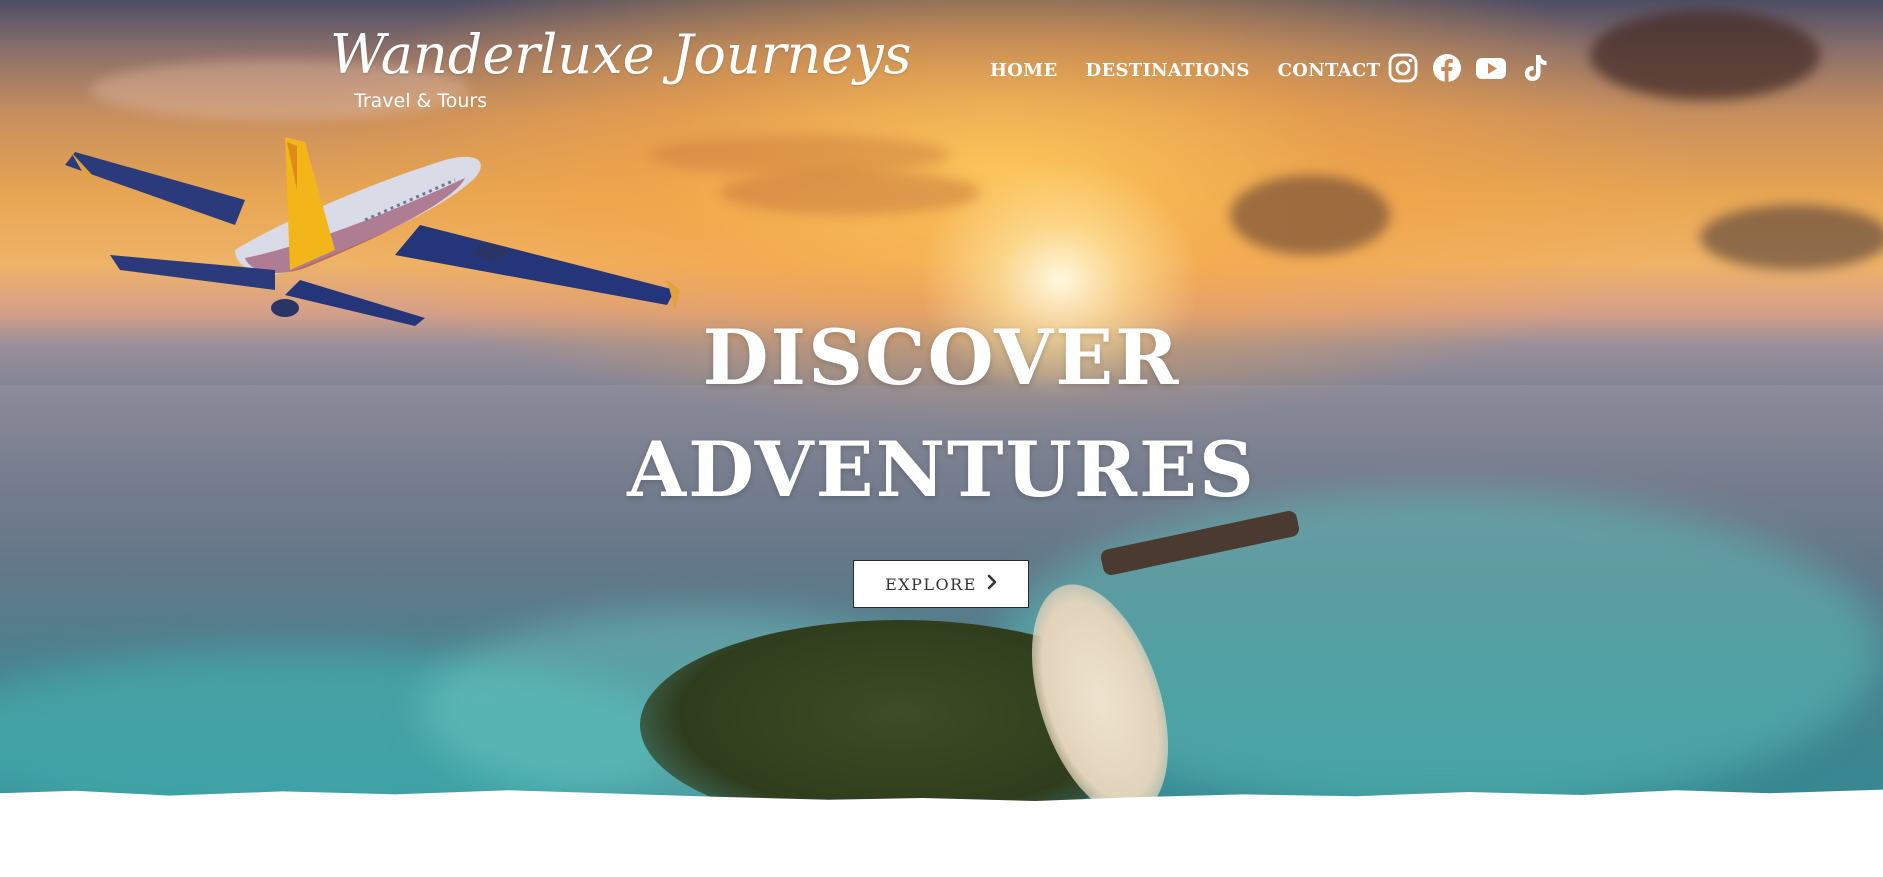  Describe the element at coordinates (1447, 68) in the screenshot. I see `facebook-icon` at that location.